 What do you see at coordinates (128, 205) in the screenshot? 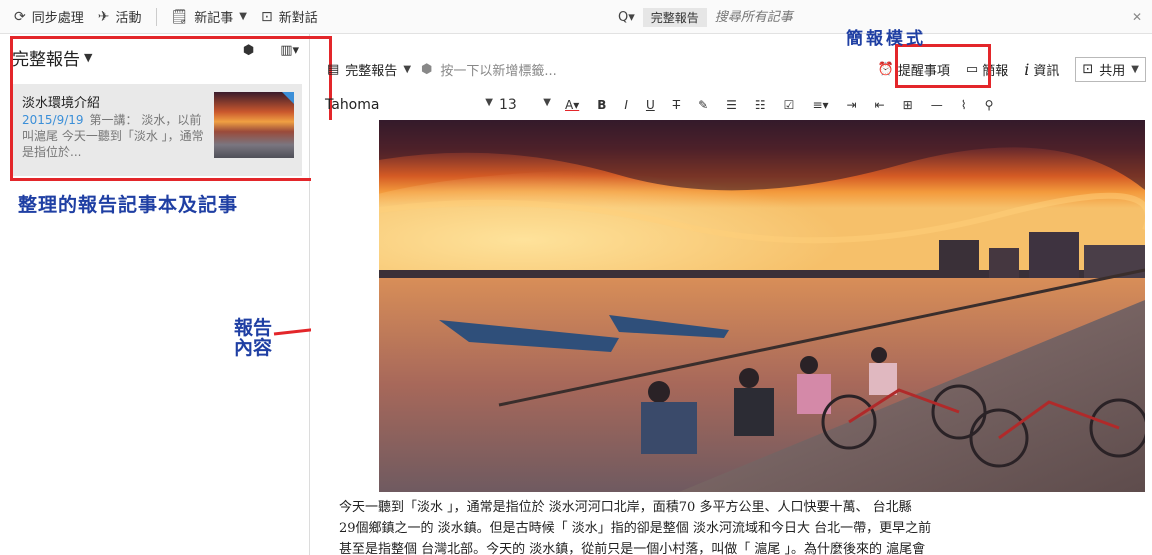
I see `annotation-notebook: 整理的報告記事本及記事` at bounding box center [128, 205].